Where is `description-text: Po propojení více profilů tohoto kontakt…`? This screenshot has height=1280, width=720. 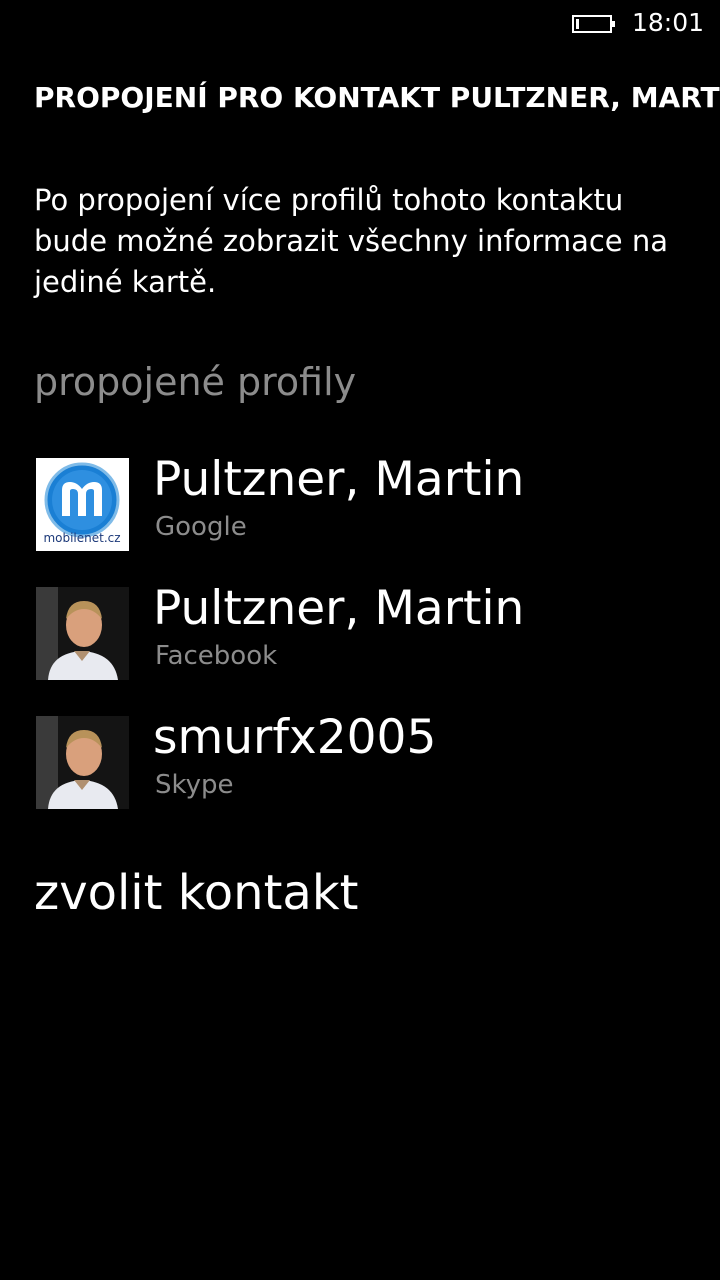 description-text: Po propojení více profilů tohoto kontakt… is located at coordinates (351, 241).